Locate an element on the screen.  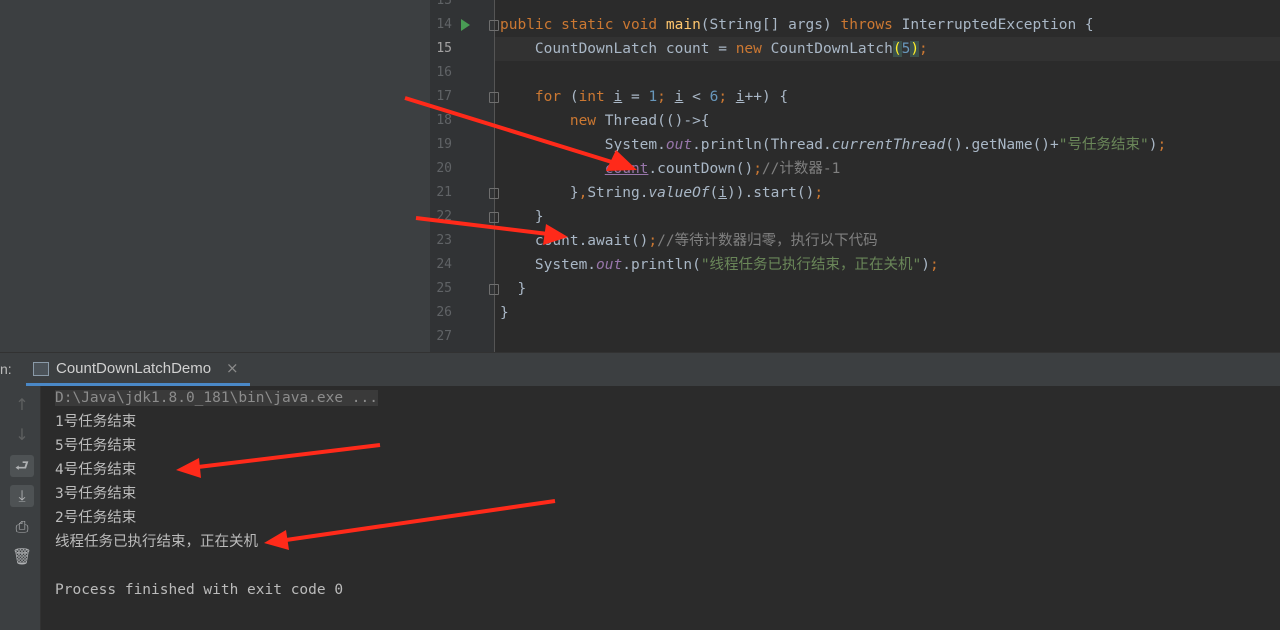
run-tool-window-header: n: CountDownLatchDemo × is located at coordinates (640, 369).